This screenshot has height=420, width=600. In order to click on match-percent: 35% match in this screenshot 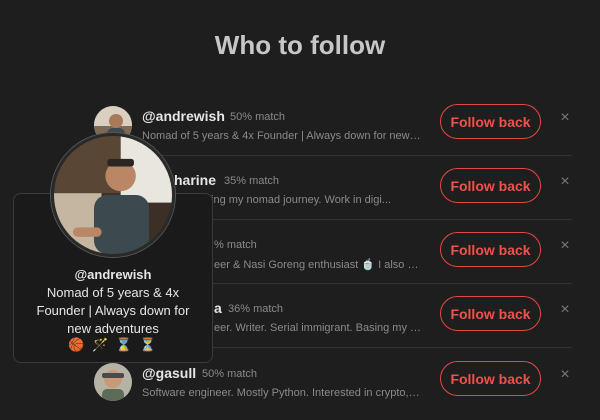, I will do `click(252, 181)`.